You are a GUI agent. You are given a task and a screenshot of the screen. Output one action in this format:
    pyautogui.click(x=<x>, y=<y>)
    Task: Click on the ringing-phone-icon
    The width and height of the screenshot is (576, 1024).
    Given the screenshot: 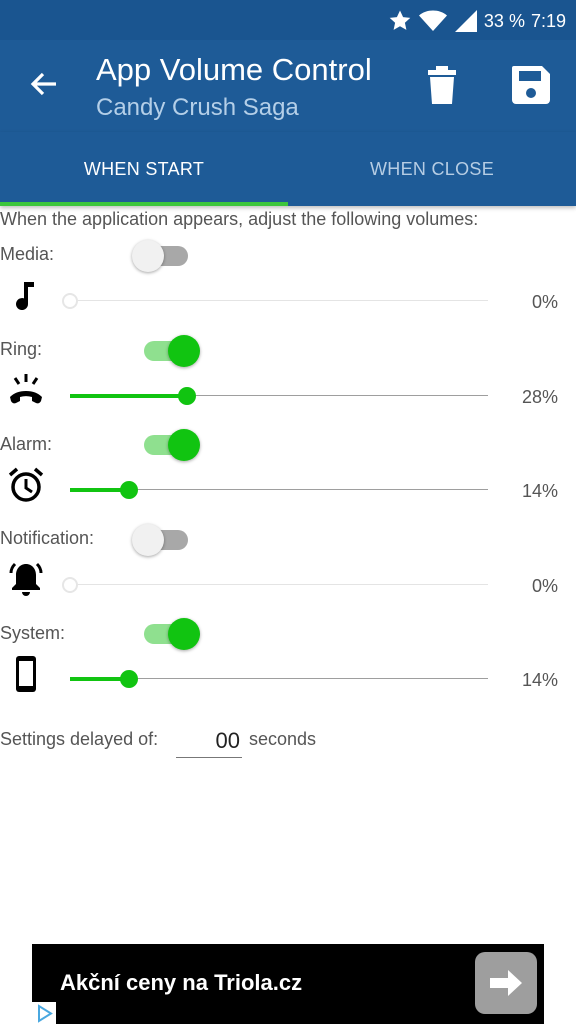 What is the action you would take?
    pyautogui.click(x=26, y=389)
    